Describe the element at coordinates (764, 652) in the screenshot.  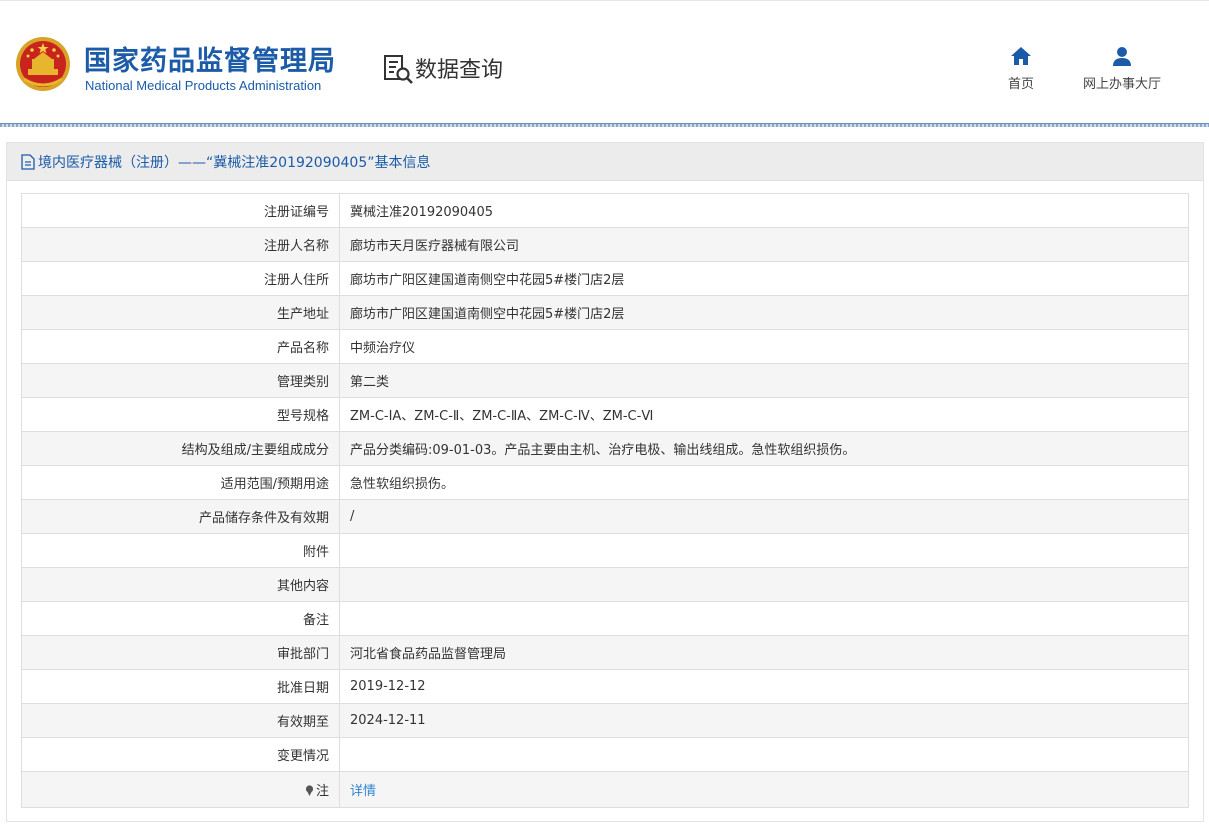
I see `row-value: 河北省食品药品监督管理局` at that location.